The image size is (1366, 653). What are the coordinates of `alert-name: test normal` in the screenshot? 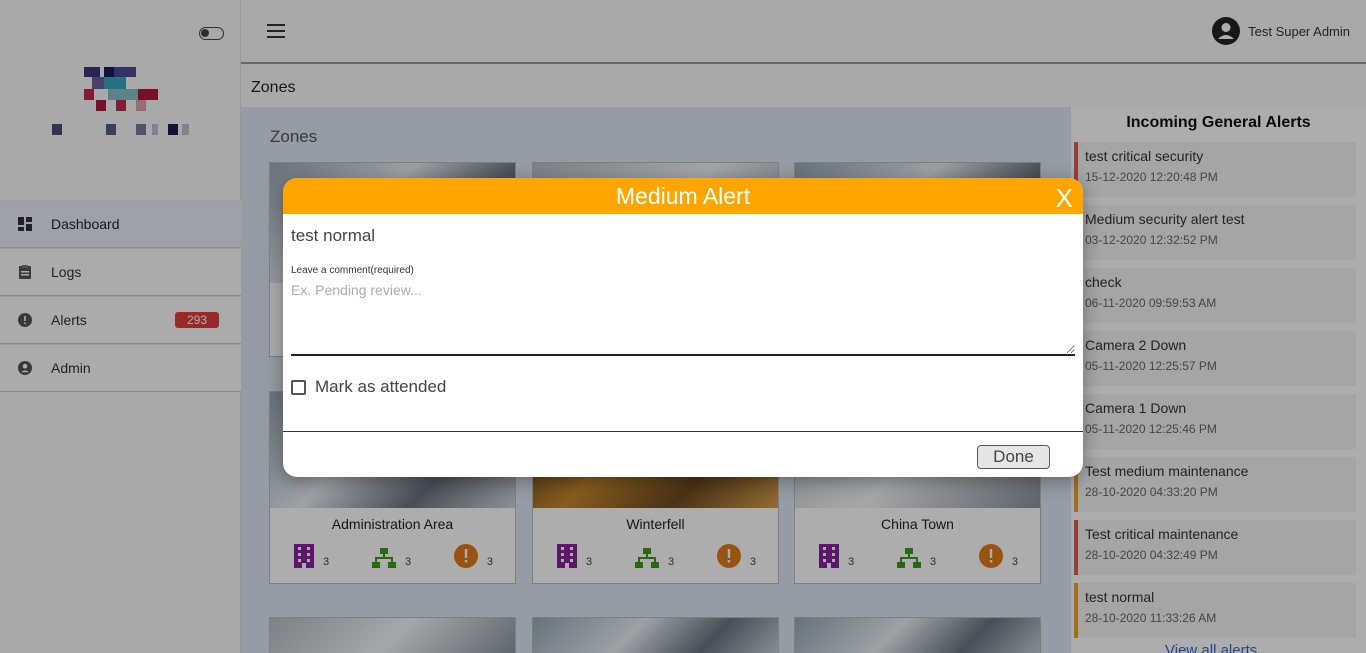 It's located at (333, 235).